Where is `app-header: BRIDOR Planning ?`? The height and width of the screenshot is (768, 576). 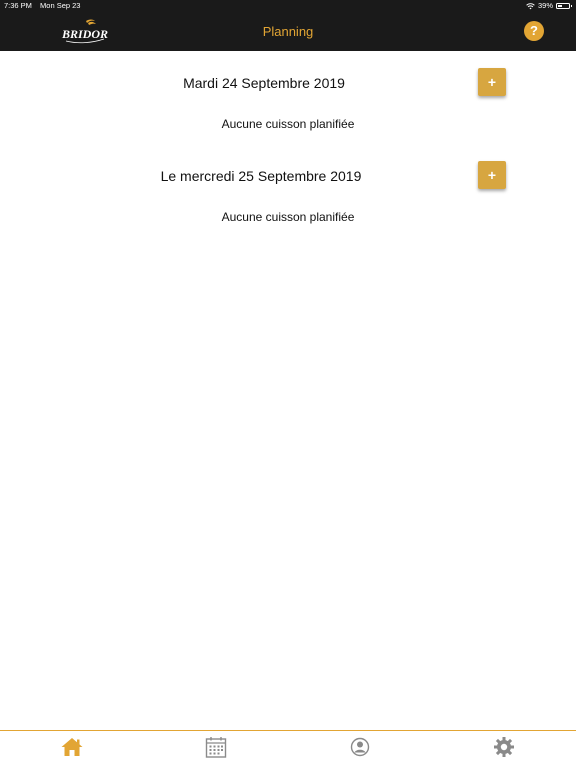
app-header: BRIDOR Planning ? is located at coordinates (288, 31).